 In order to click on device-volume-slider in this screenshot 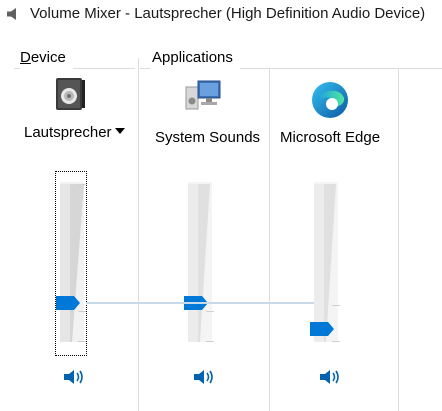, I will do `click(73, 258)`.